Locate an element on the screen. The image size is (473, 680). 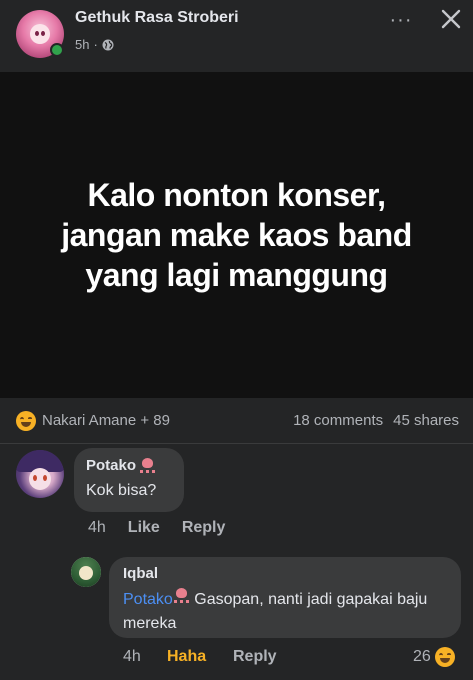
comment-bubble: Potako Kok bisa? is located at coordinates (129, 480).